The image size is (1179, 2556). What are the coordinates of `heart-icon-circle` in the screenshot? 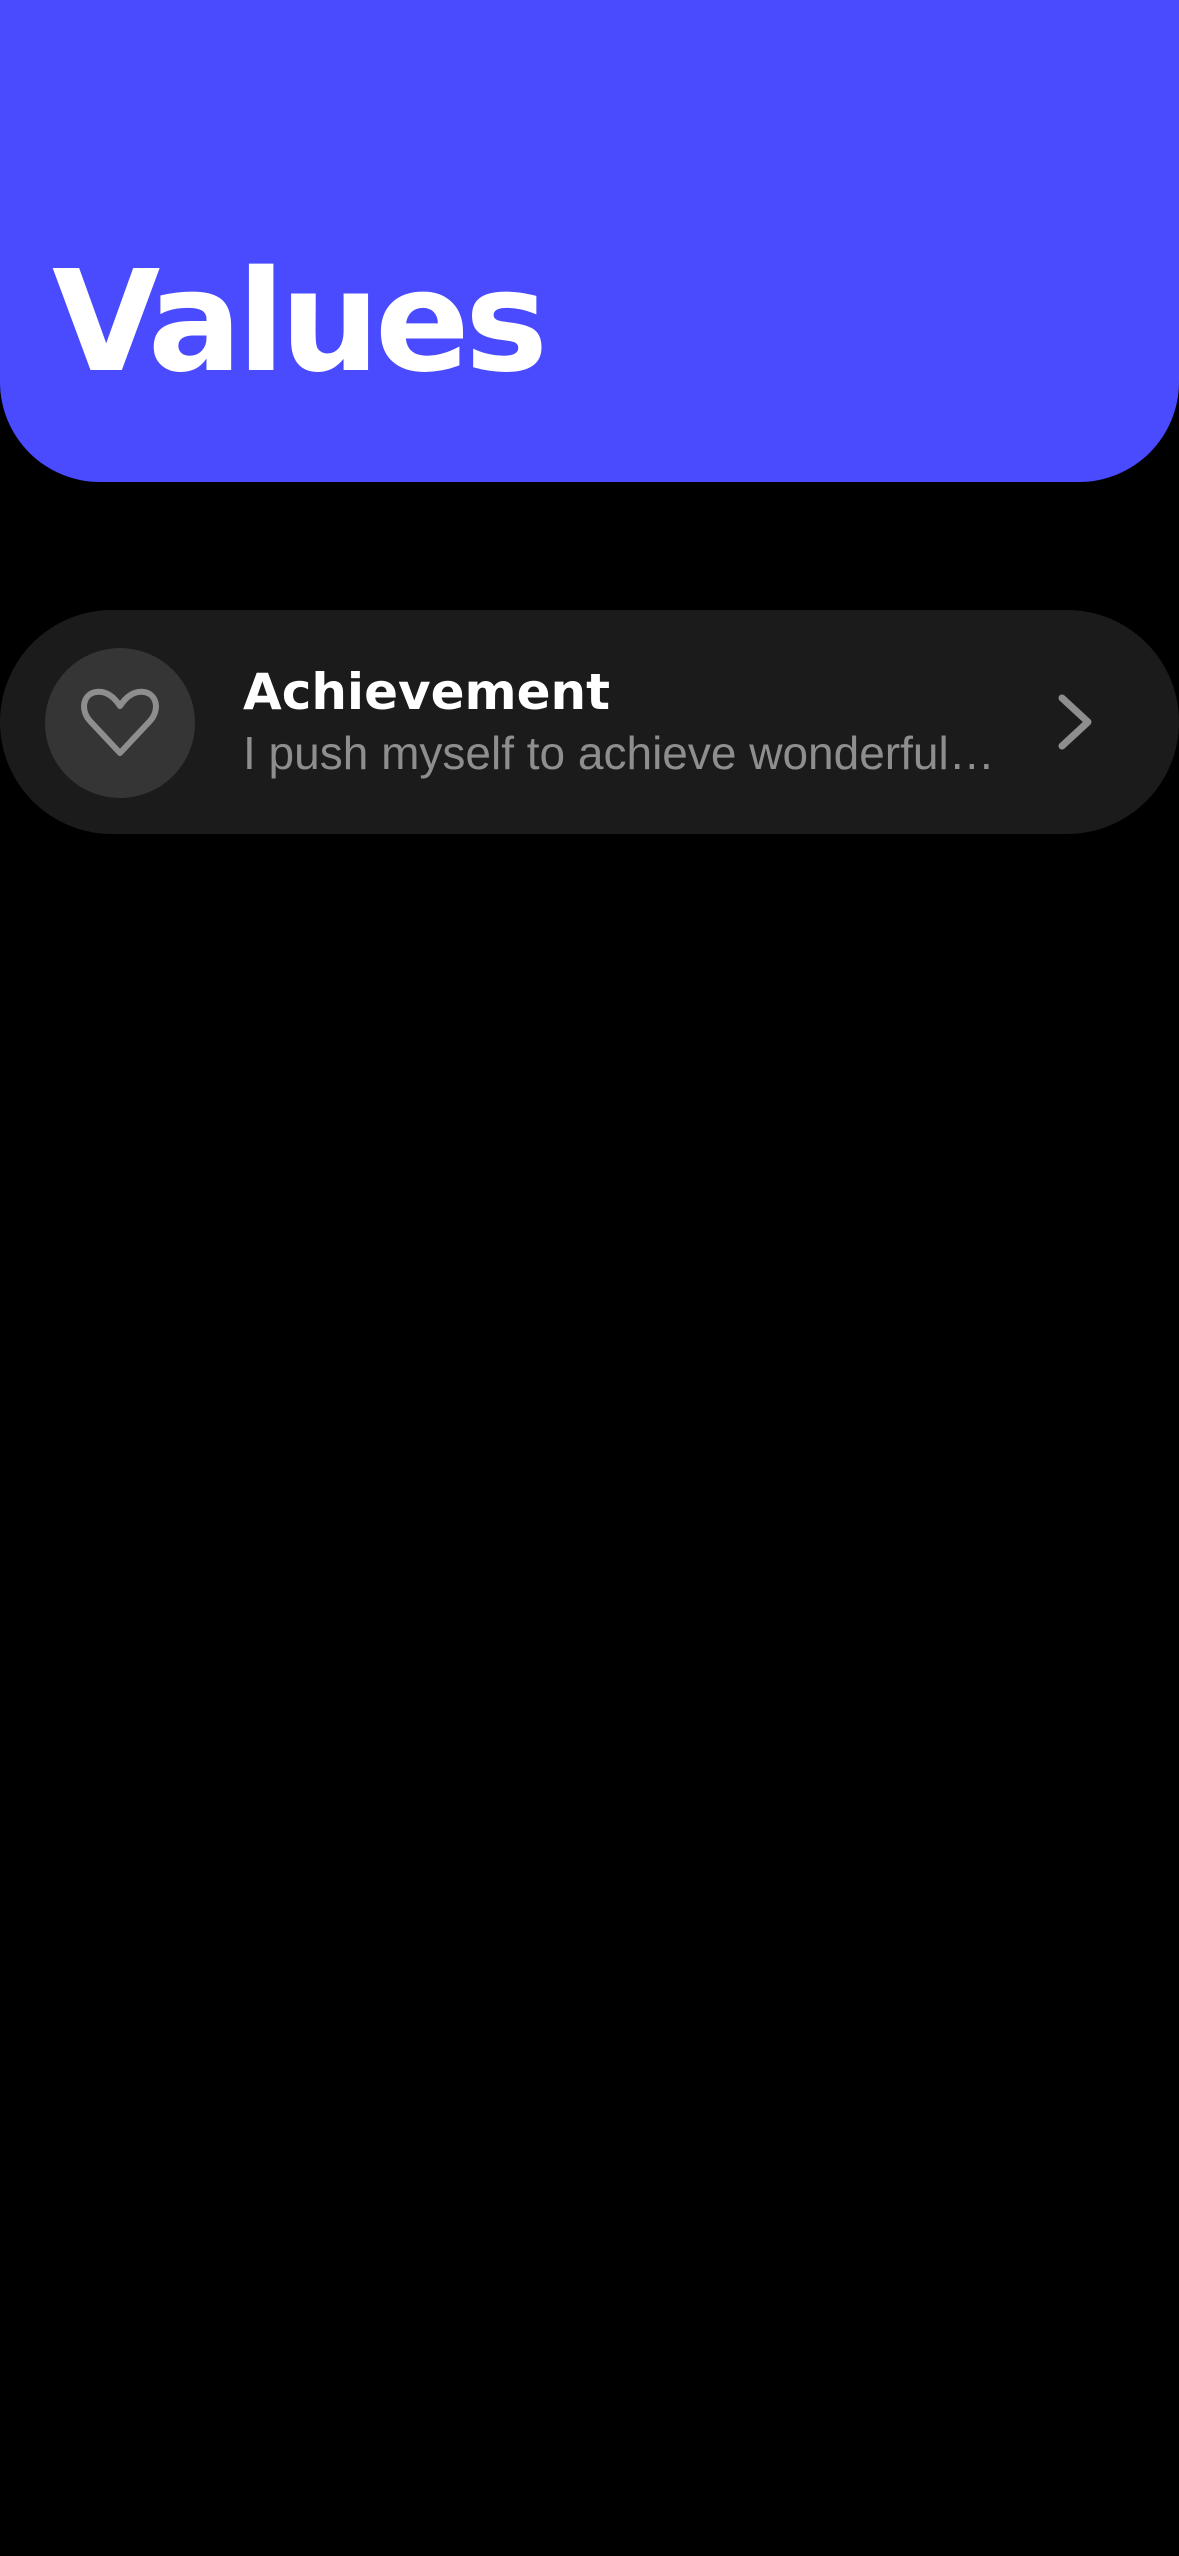 It's located at (120, 723).